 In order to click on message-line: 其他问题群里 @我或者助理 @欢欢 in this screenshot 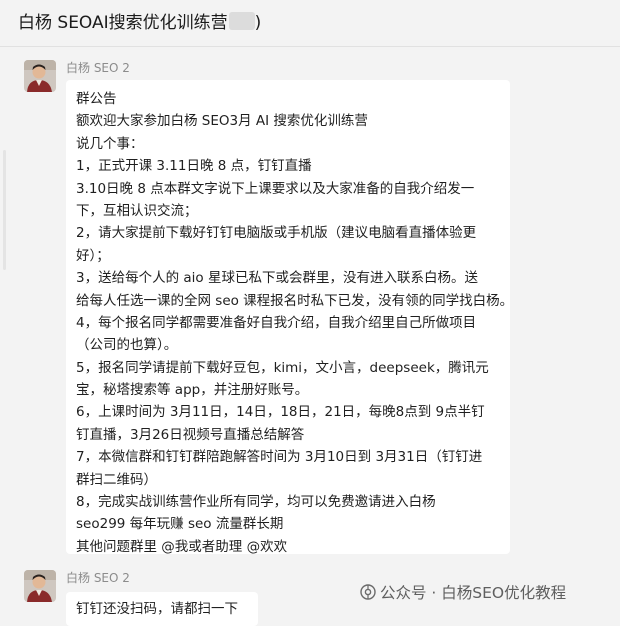, I will do `click(182, 546)`.